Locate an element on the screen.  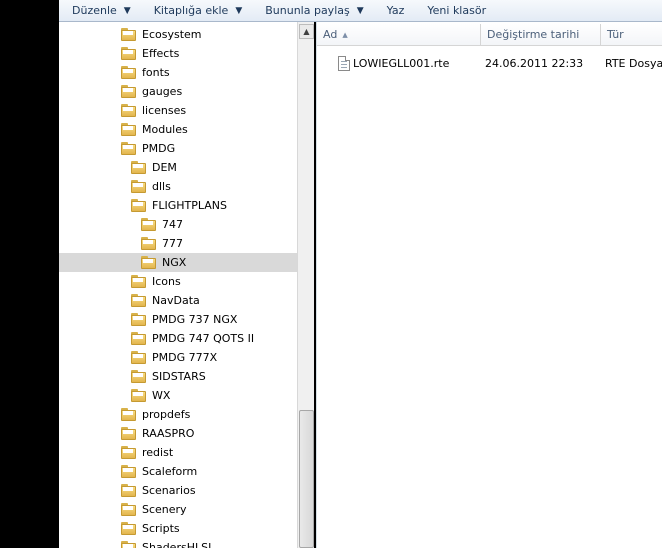
tree-item: 777 is located at coordinates (178, 243).